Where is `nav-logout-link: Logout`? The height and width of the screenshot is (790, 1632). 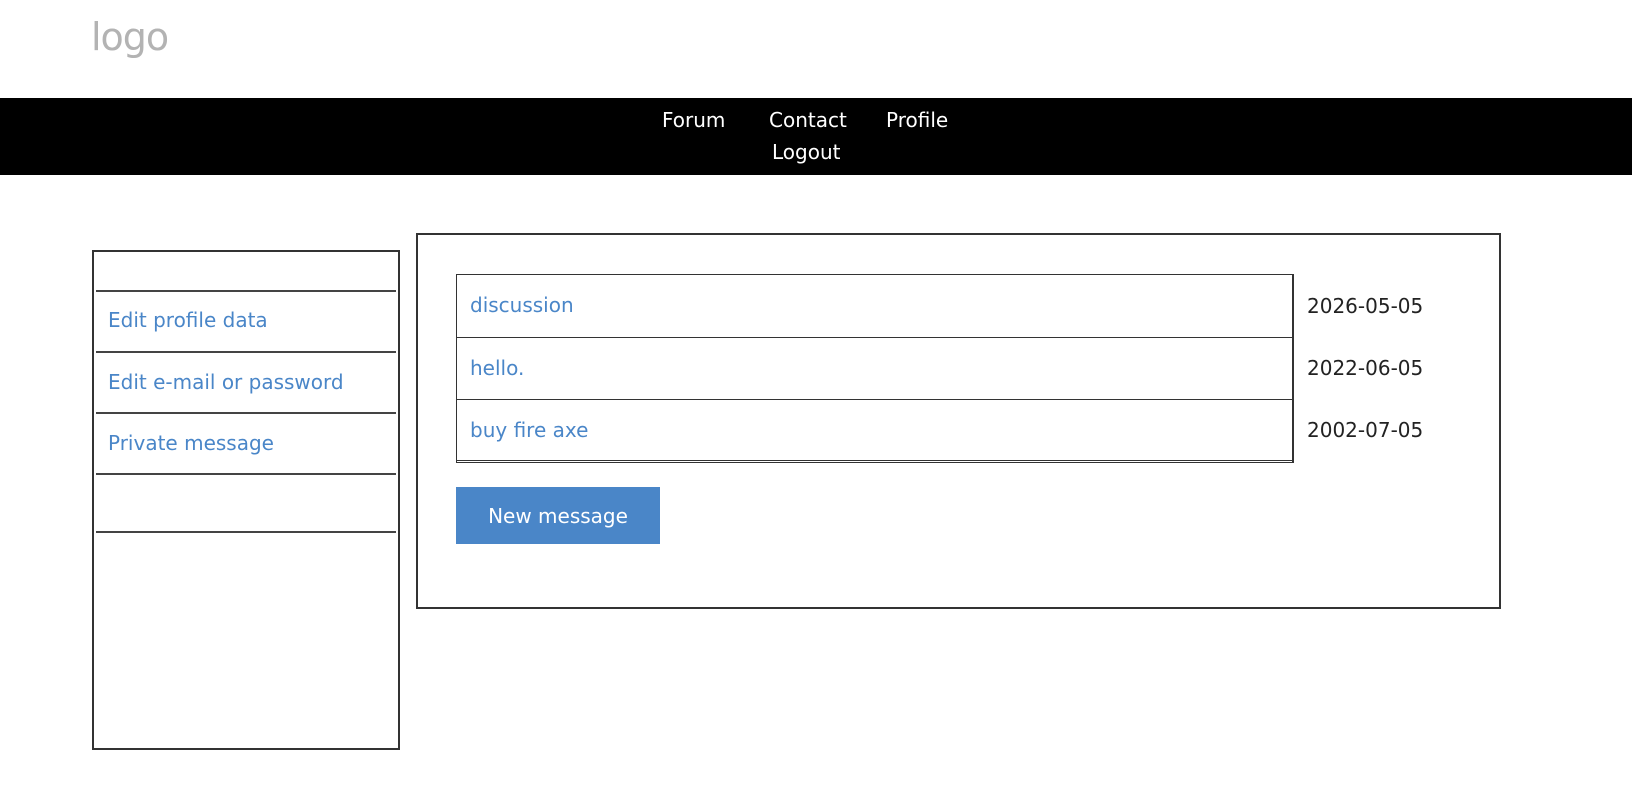
nav-logout-link: Logout is located at coordinates (806, 152).